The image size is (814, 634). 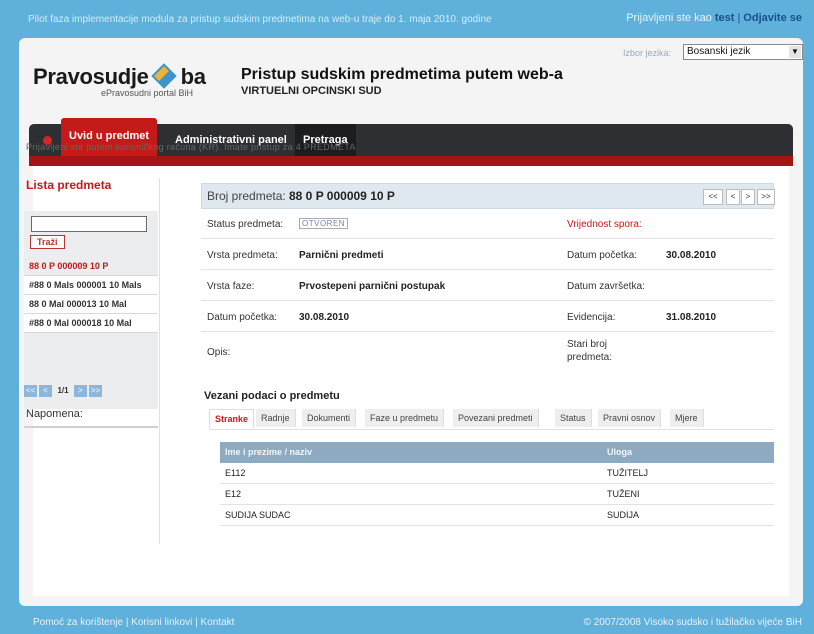 What do you see at coordinates (766, 197) in the screenshot?
I see `case-last-button: >>` at bounding box center [766, 197].